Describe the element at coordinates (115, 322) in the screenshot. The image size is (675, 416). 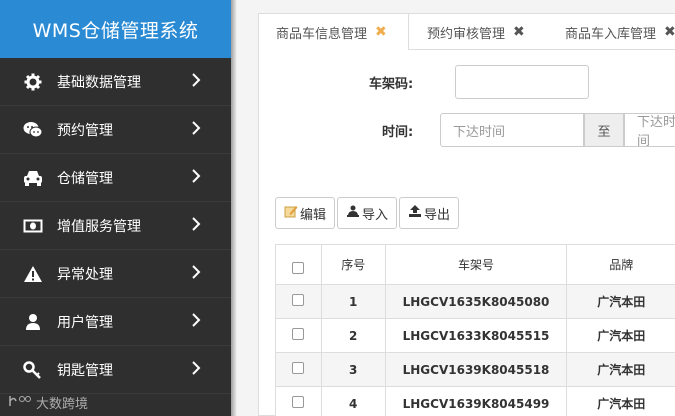
I see `sidebar-item-users: 用户管理` at that location.